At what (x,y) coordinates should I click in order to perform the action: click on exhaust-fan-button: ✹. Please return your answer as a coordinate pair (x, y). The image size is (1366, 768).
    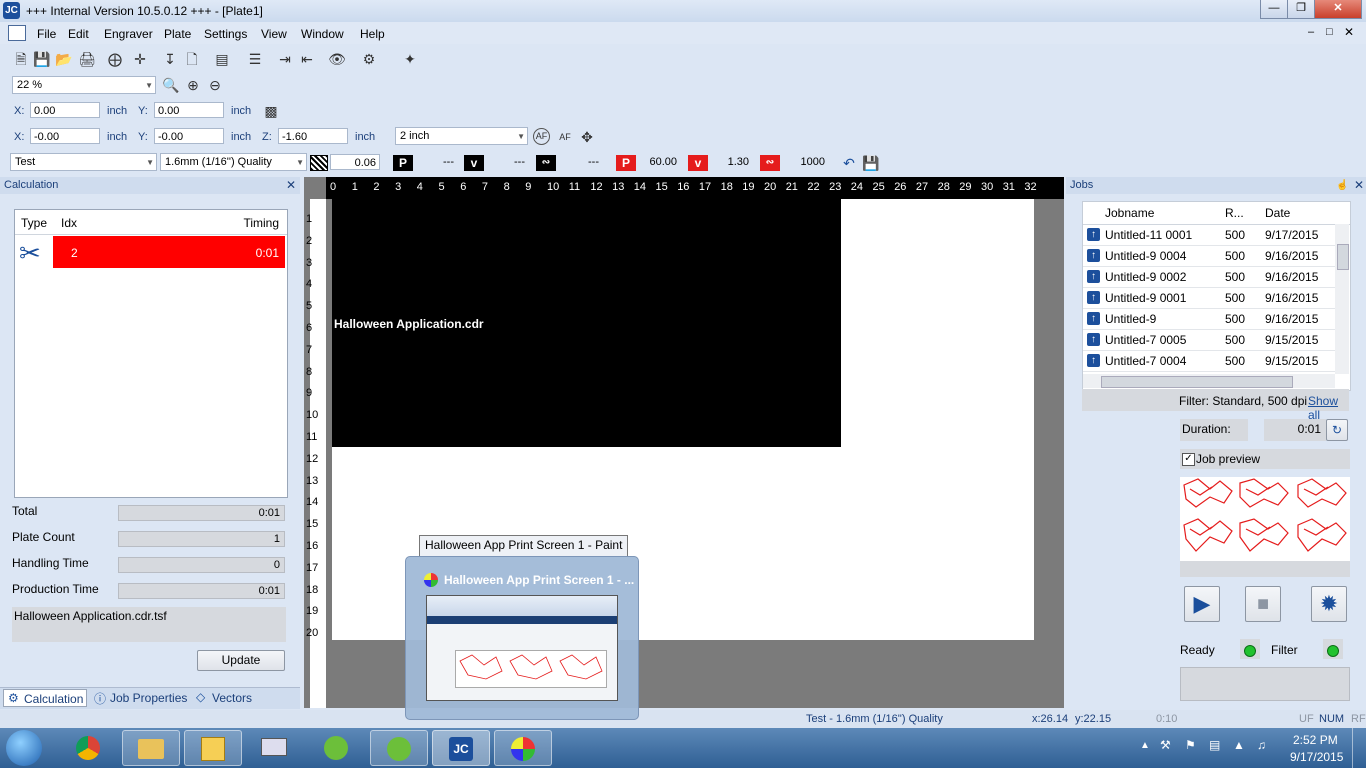
    Looking at the image, I should click on (1329, 604).